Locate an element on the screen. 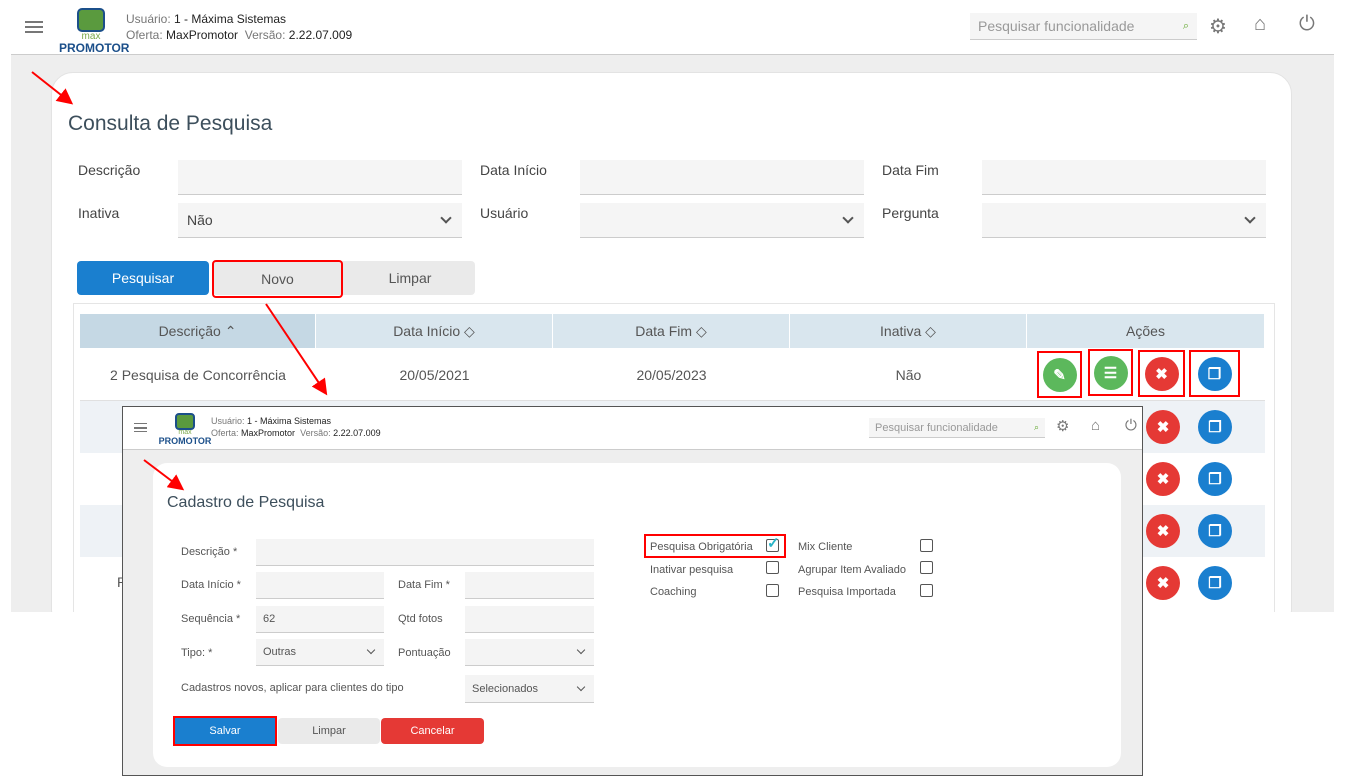  arrow-to-title is located at coordinates (52, 88).